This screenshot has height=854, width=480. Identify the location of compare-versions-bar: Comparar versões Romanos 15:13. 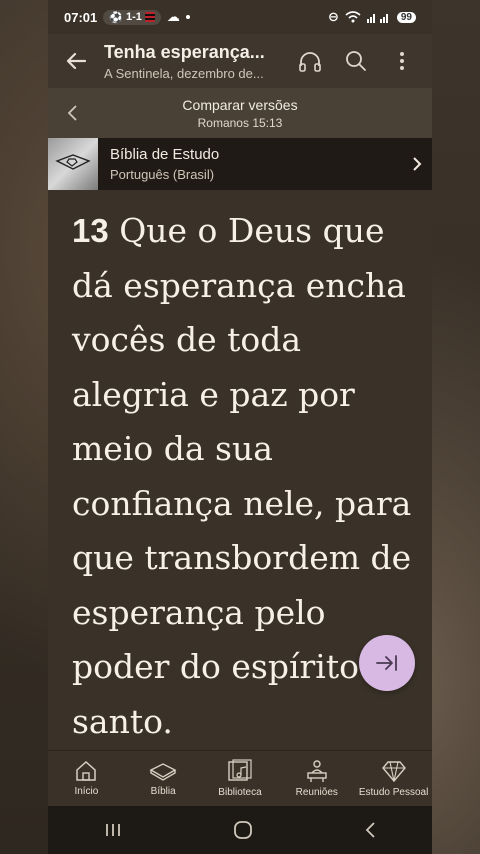
(240, 113).